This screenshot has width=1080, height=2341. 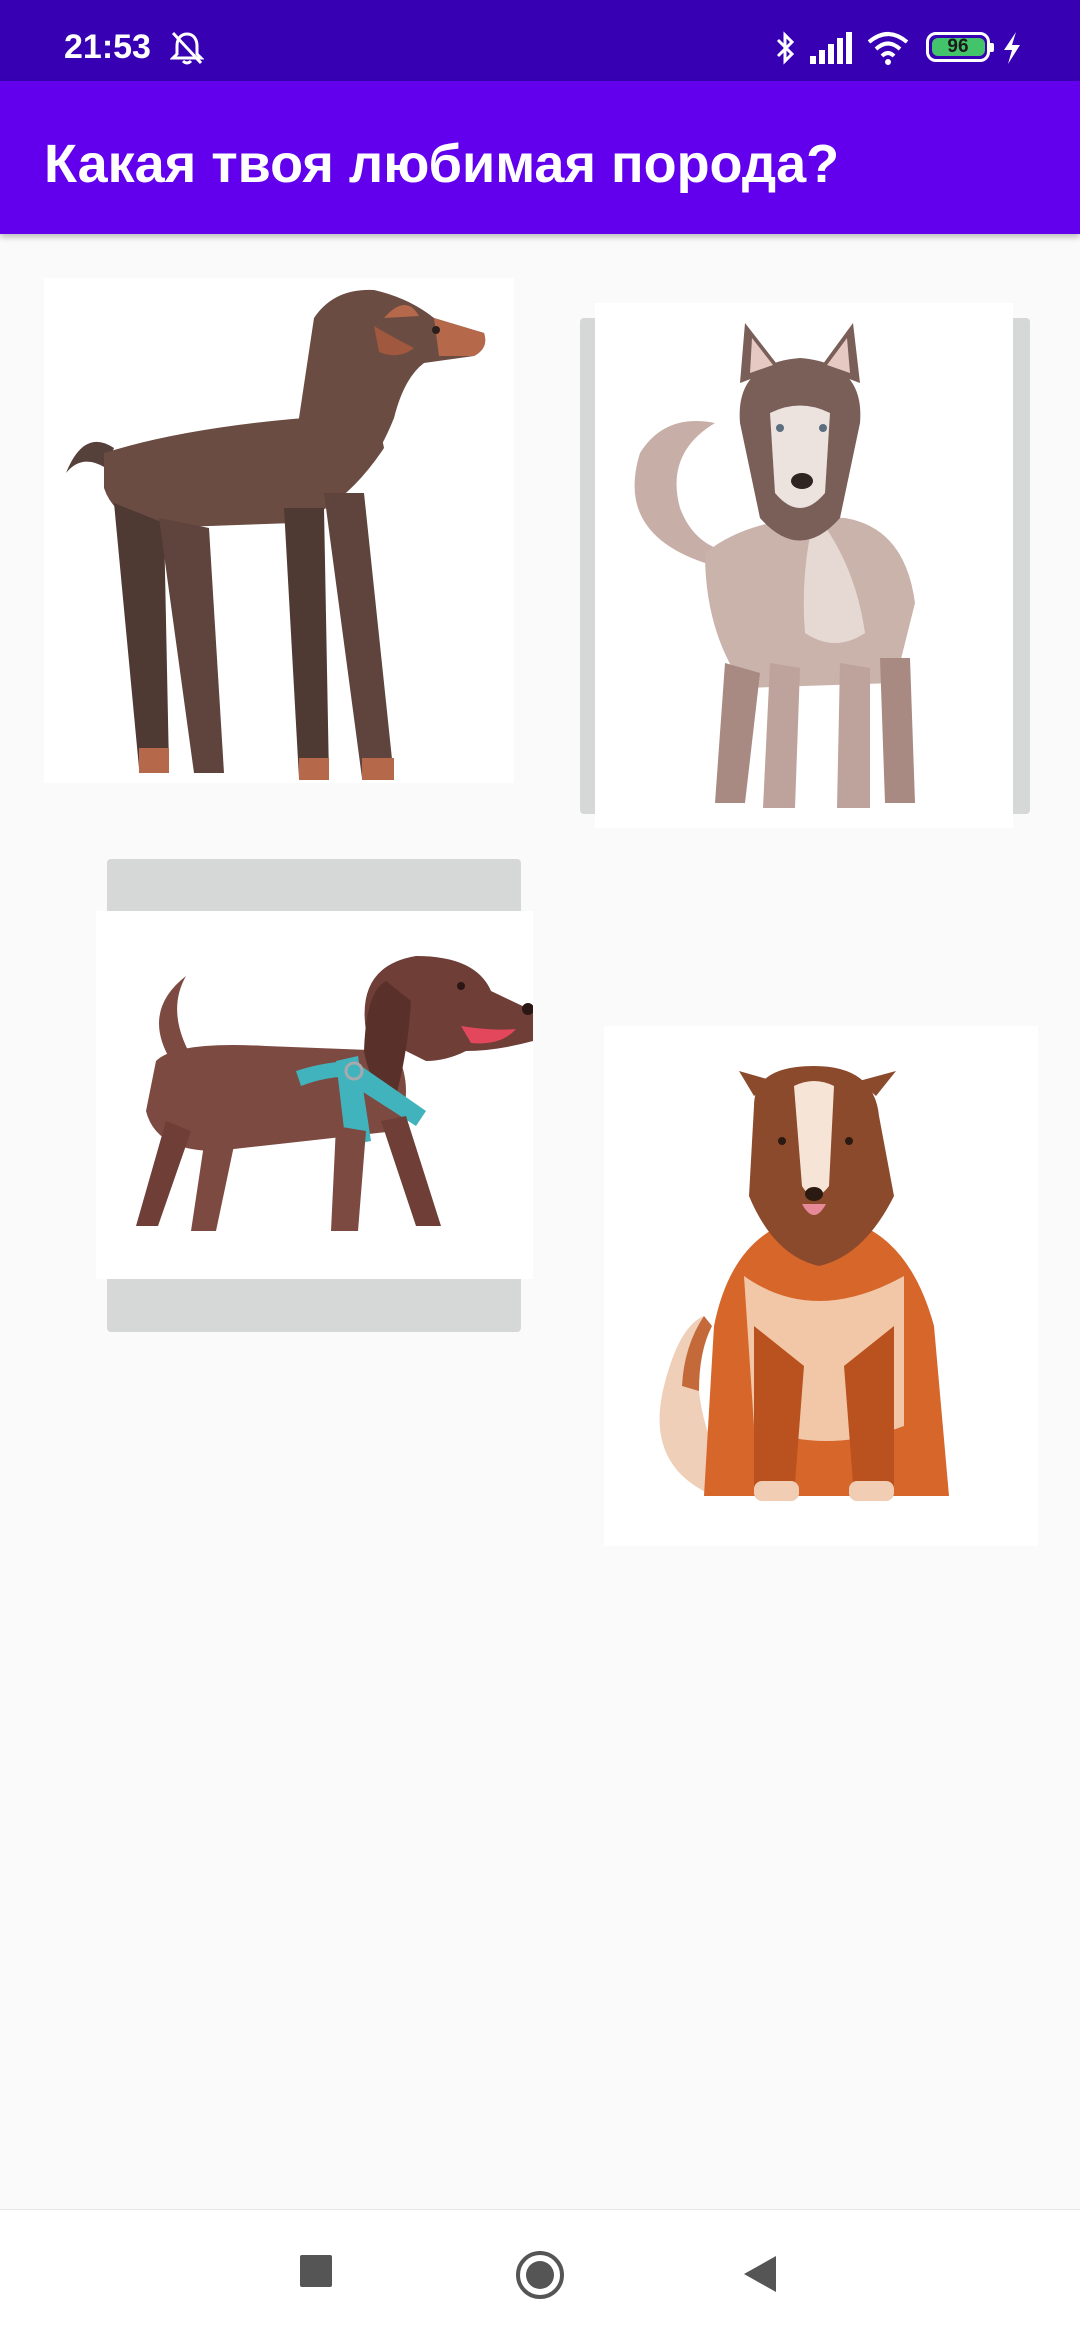 I want to click on breed-card-doberman, so click(x=279, y=530).